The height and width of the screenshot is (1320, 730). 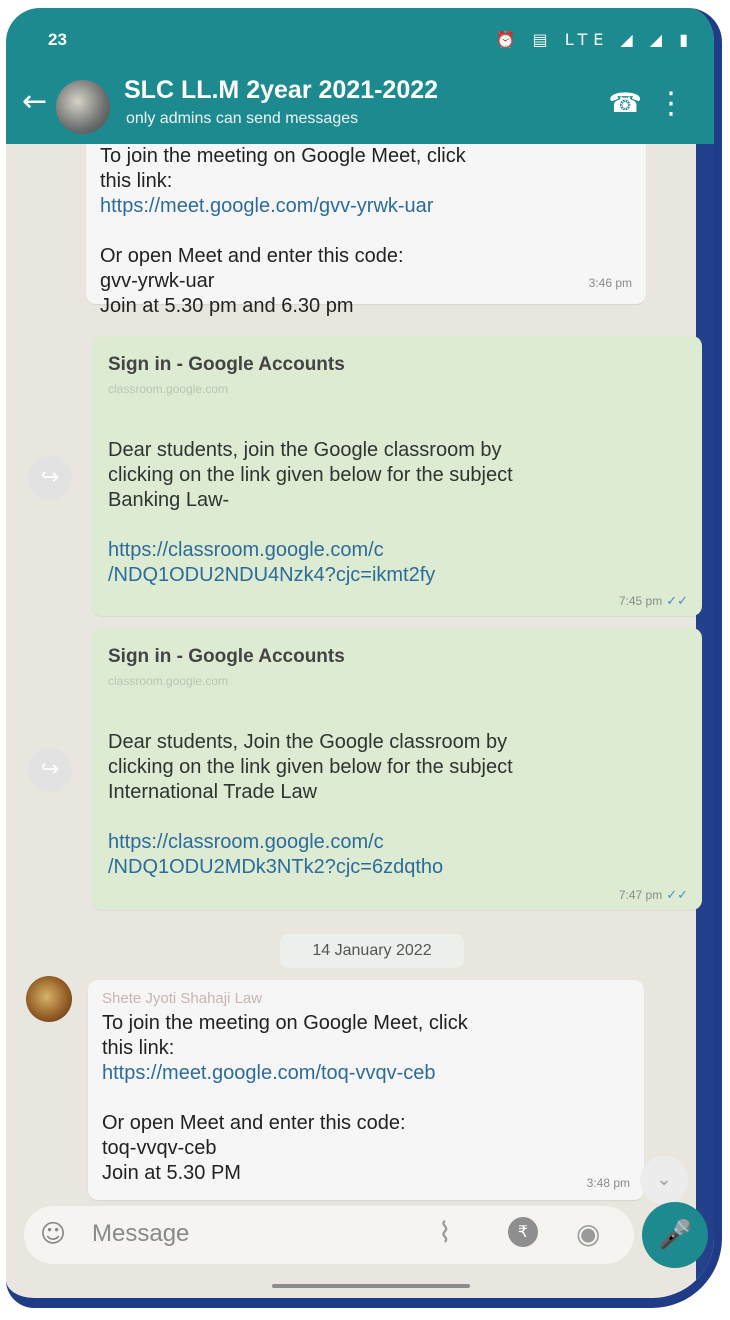 I want to click on message-time: 7:45 pm ✓✓, so click(x=653, y=601).